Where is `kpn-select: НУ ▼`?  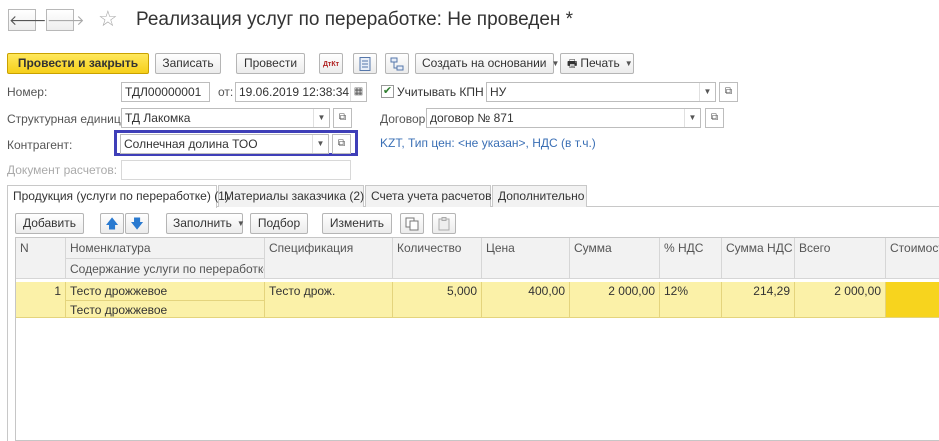
kpn-select: НУ ▼ is located at coordinates (601, 92).